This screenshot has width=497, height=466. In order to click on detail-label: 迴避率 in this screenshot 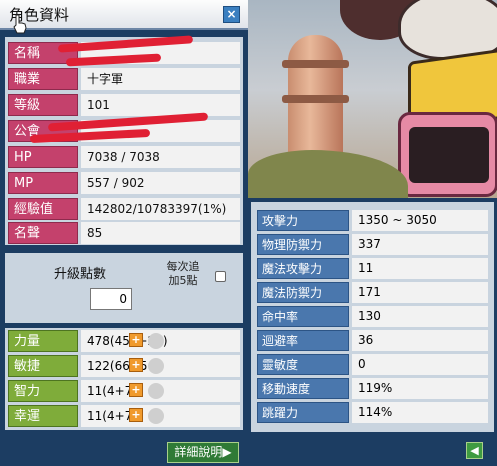, I will do `click(303, 340)`.